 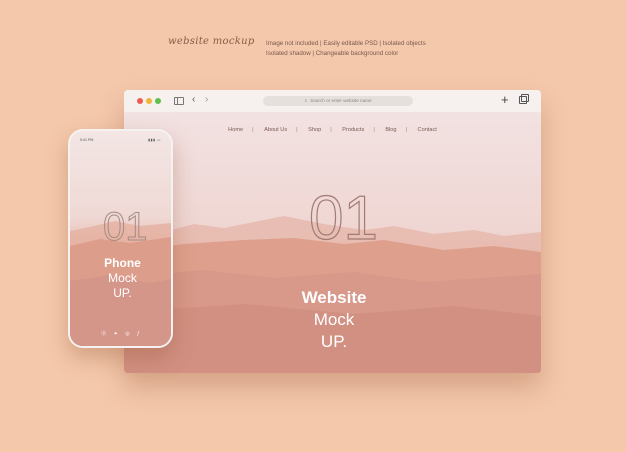 I want to click on phone-title-line-3: UP., so click(x=122, y=293).